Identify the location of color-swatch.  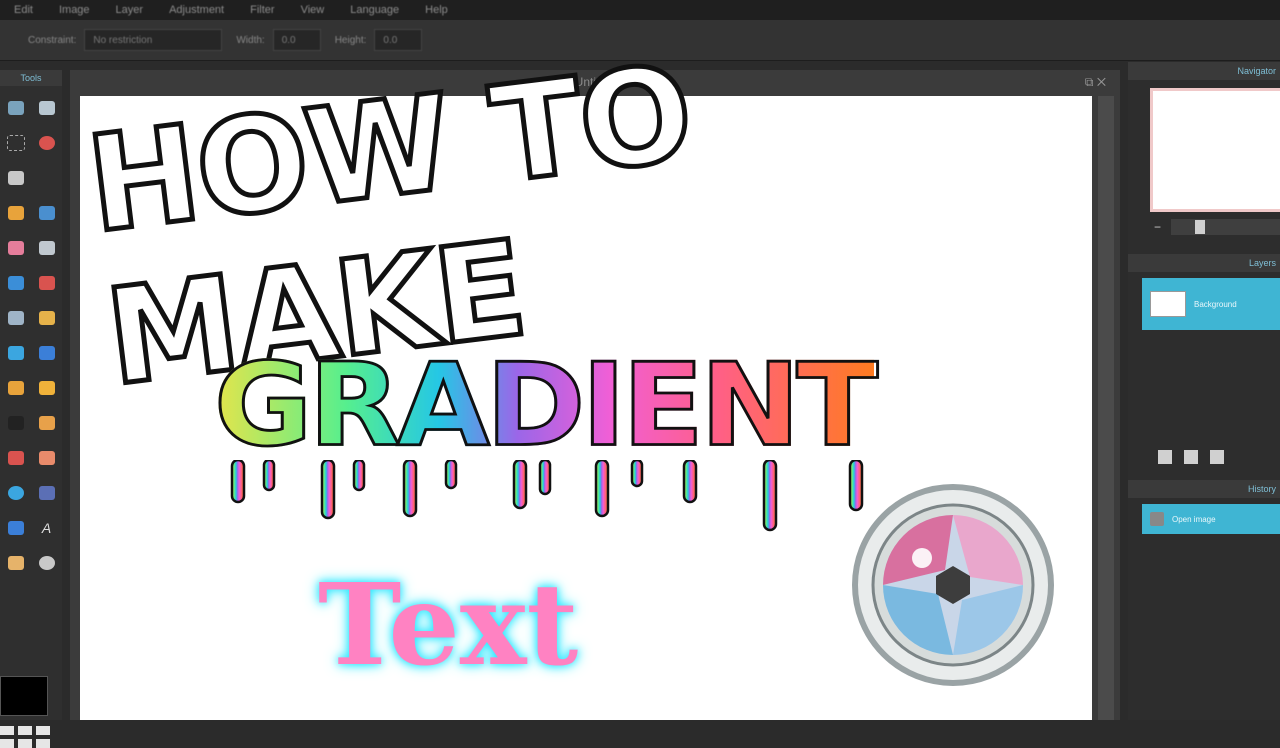
(24, 696).